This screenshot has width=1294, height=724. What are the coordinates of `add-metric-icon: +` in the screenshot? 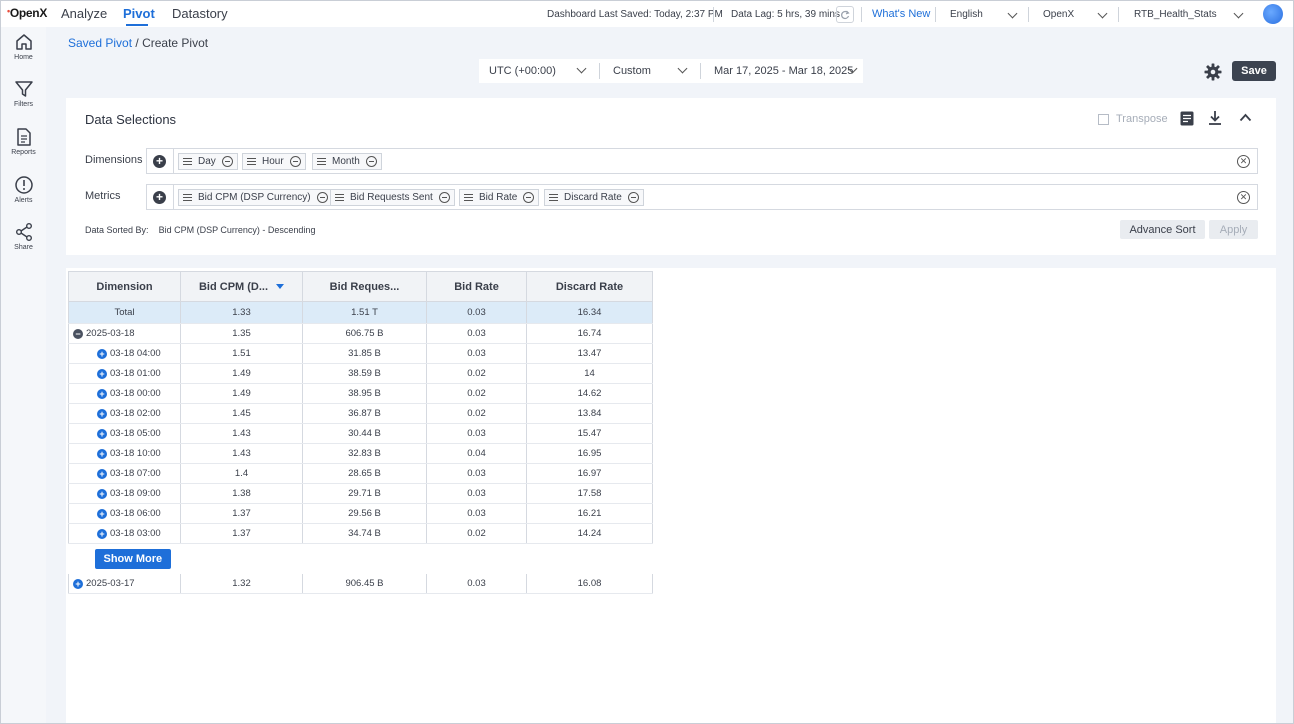 It's located at (159, 197).